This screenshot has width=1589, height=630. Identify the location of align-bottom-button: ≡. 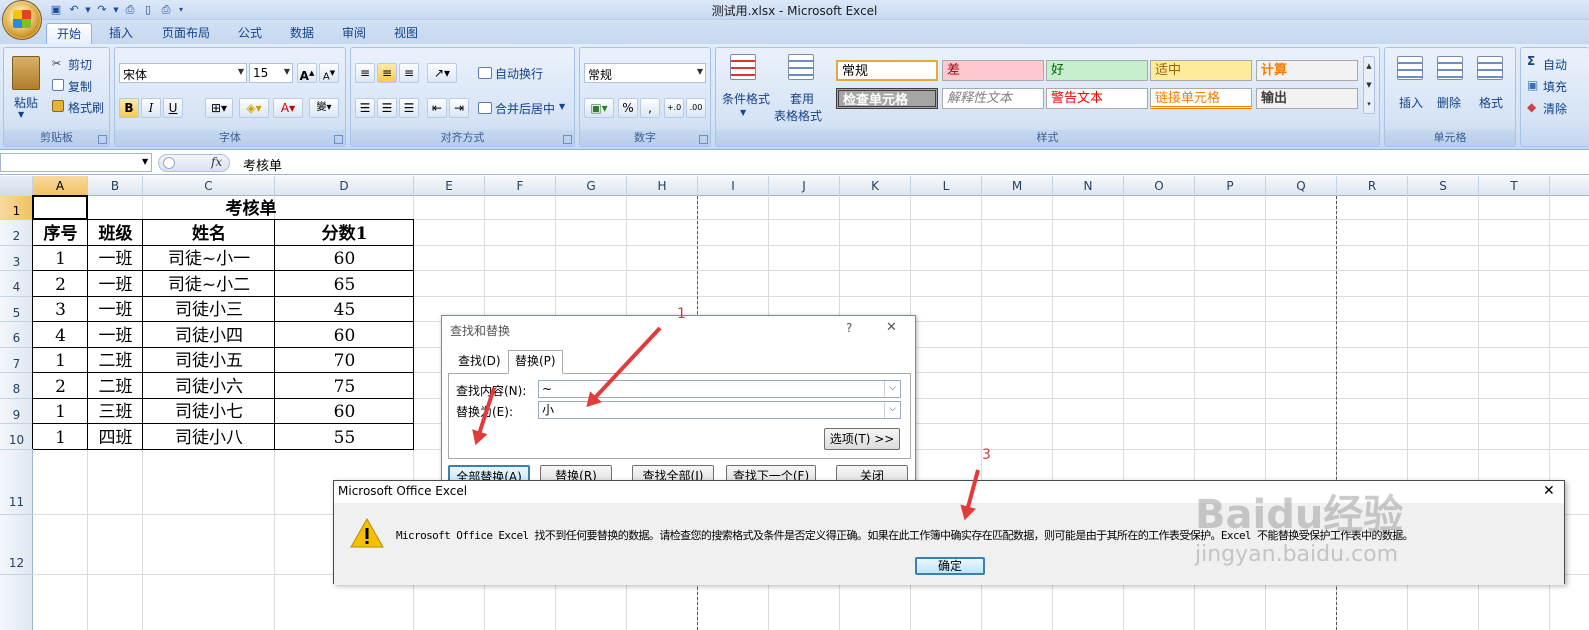
(409, 73).